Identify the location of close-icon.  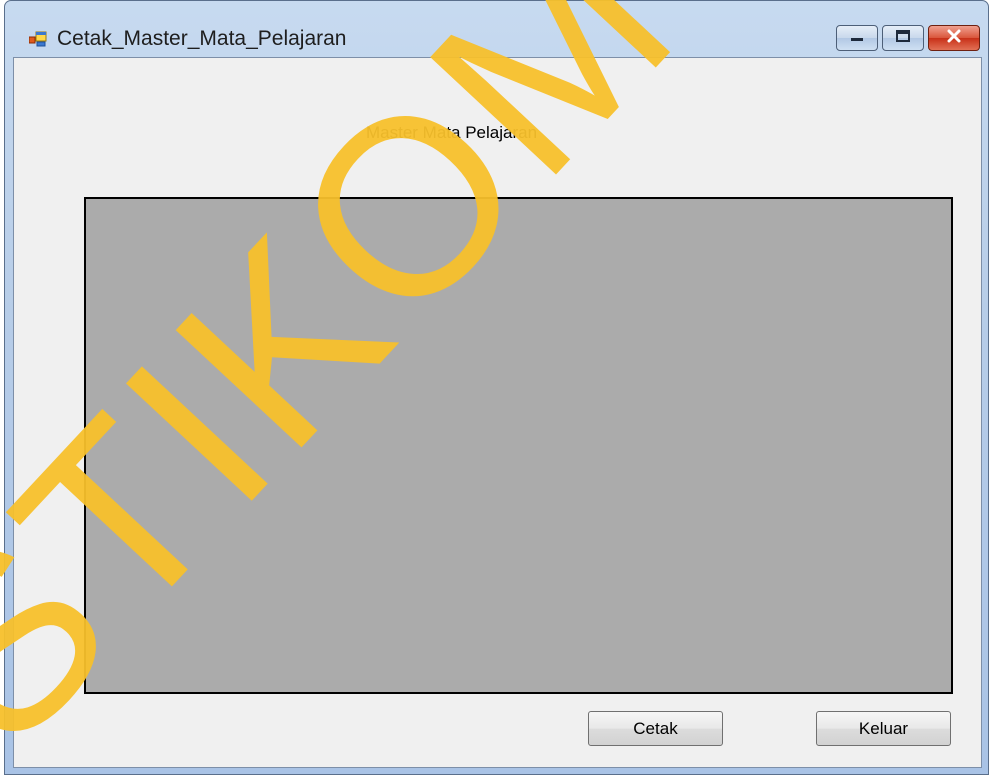
(954, 38).